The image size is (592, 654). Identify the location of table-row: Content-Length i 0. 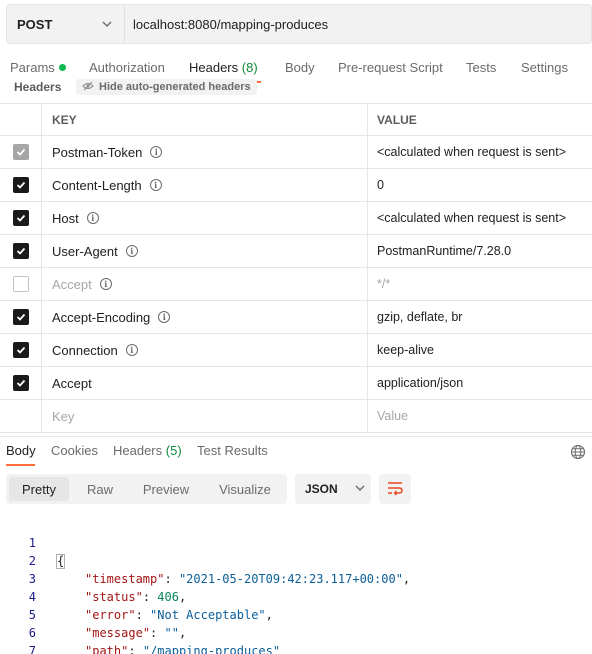
(296, 185).